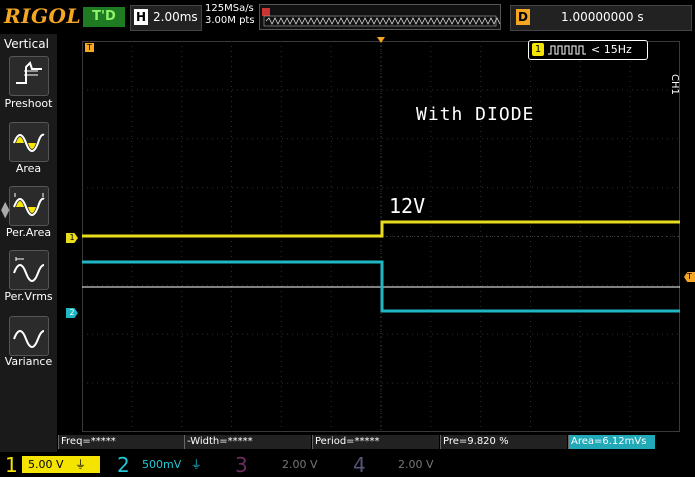  I want to click on per-area-button, so click(29, 206).